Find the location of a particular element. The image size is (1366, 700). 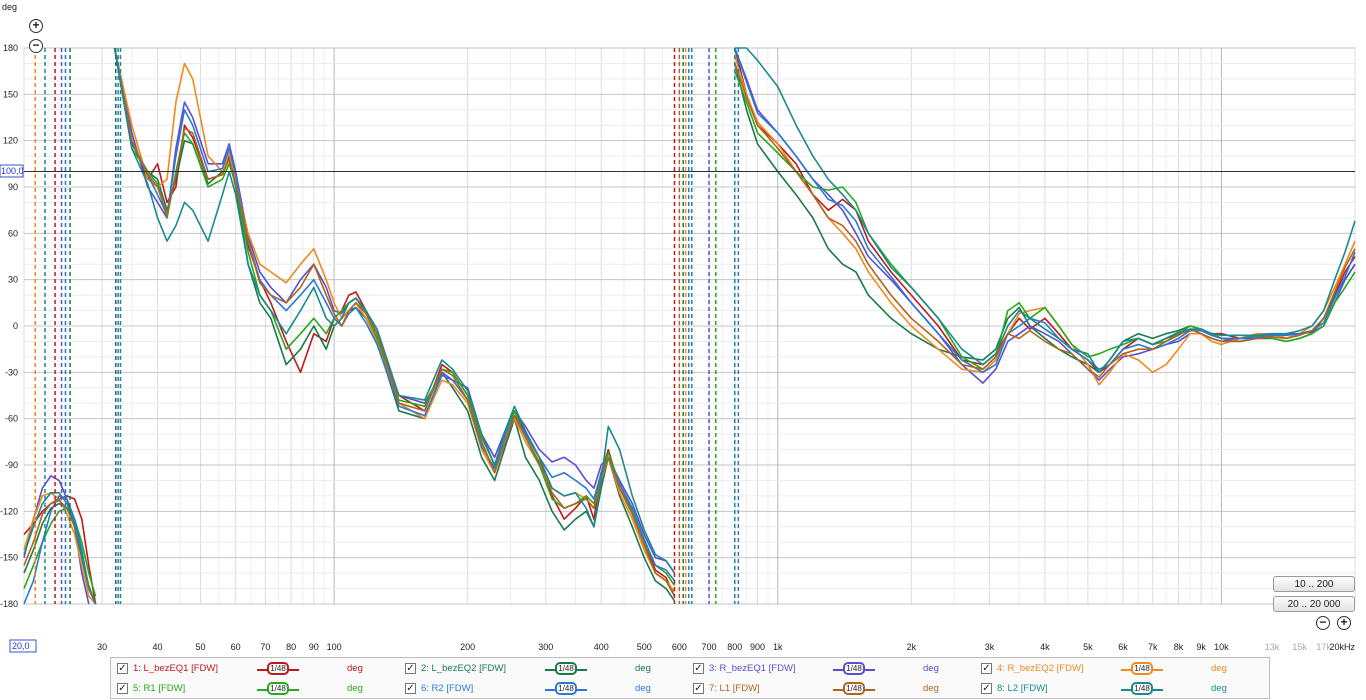

legend-item-label: 2: L_bezEQ2 [FDW] is located at coordinates (464, 668).